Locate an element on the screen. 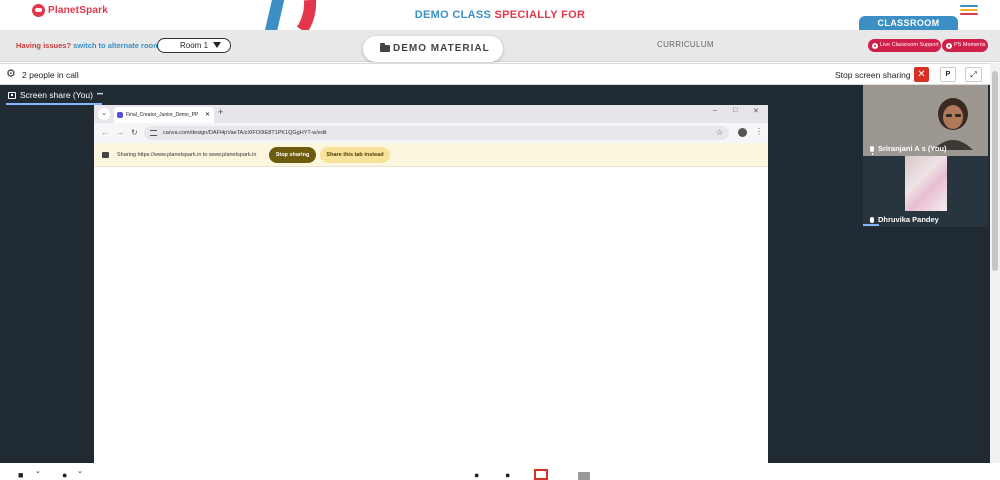  bookmark-star-icon: ☆ is located at coordinates (719, 133).